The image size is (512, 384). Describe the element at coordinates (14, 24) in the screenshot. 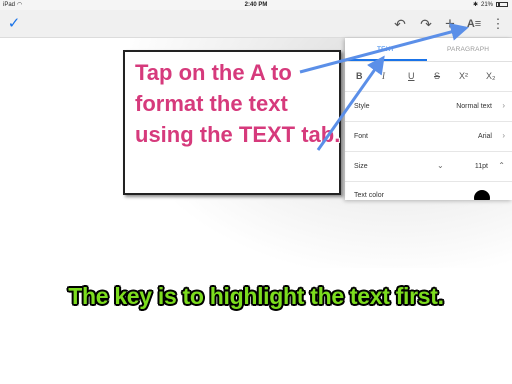

I see `check-icon: ✓` at that location.